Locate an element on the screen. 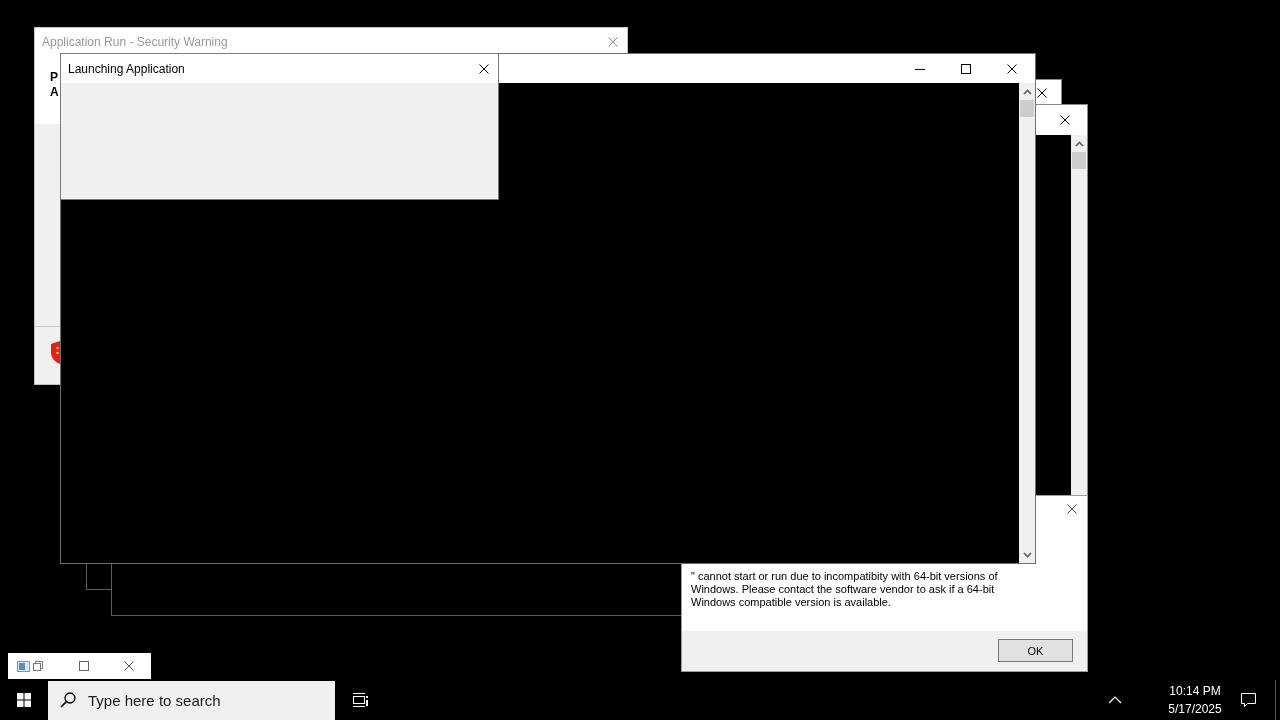  error-message: " cannot start or run due to incompatibity with 64-bit versions of Windows. Please contact the software vendor to ask if a 64-bit Windows compatible version is available. is located at coordinates (845, 589).